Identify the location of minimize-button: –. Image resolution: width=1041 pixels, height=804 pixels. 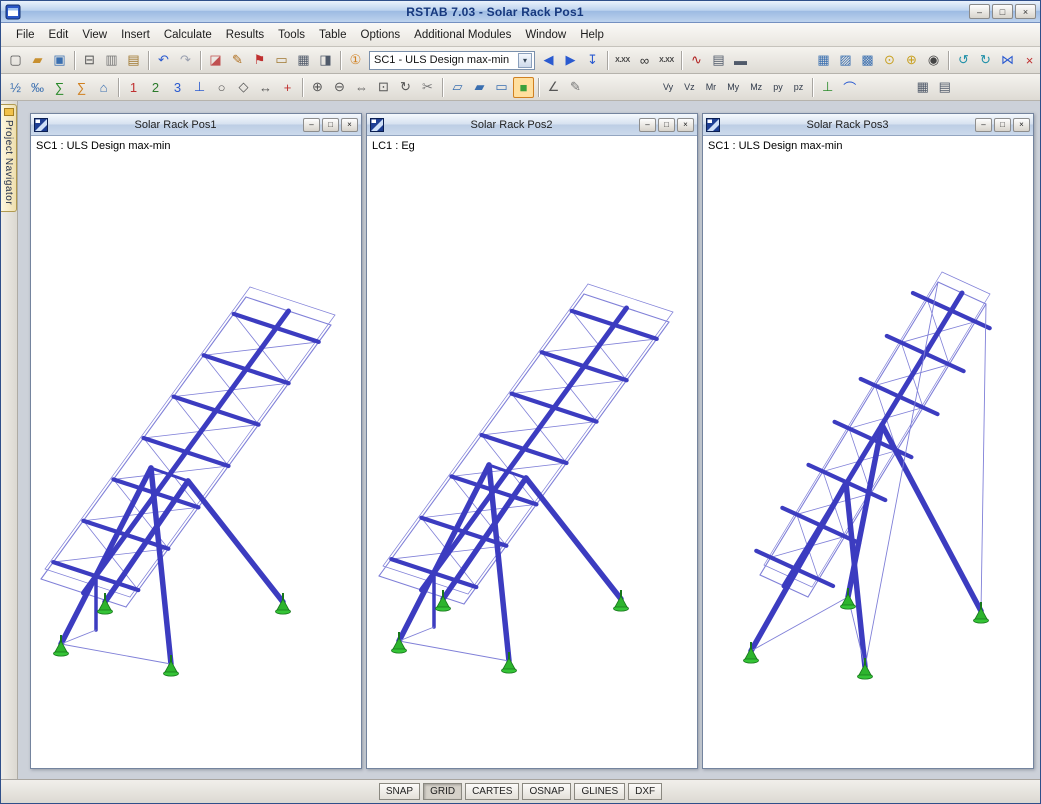
(979, 11).